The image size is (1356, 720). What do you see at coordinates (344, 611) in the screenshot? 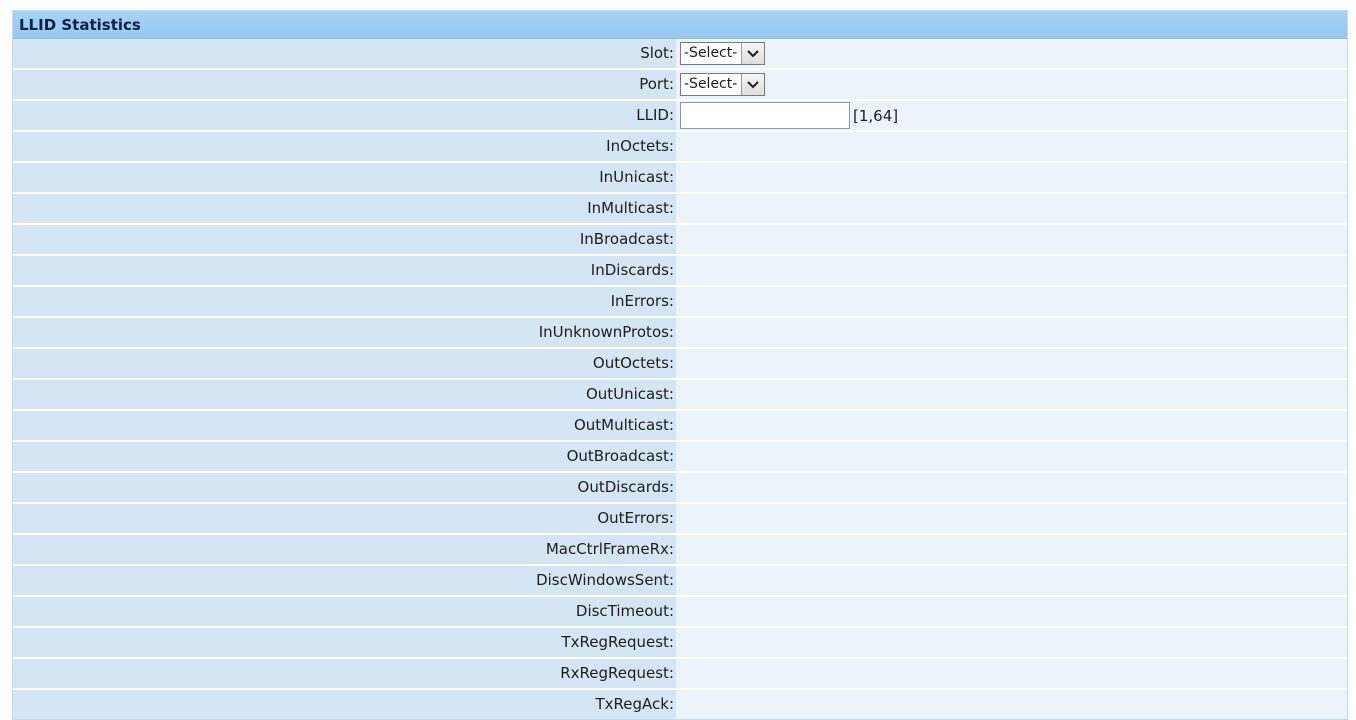
I see `stat-label: DiscTimeout:` at bounding box center [344, 611].